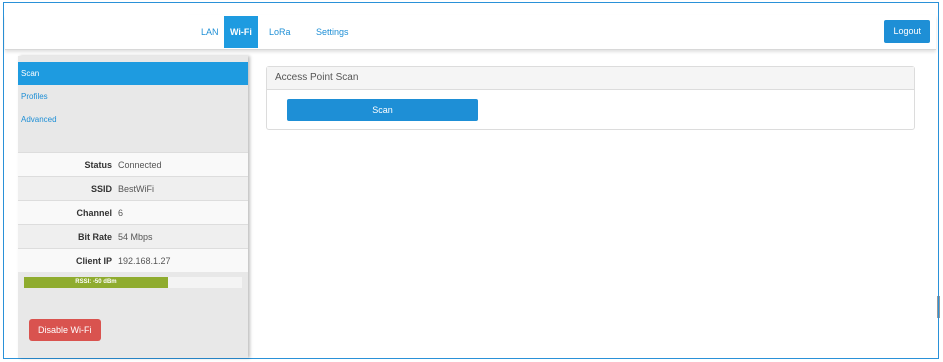 The width and height of the screenshot is (943, 362). What do you see at coordinates (470, 32) in the screenshot?
I see `top-nav: LAN Wi-Fi LoRa Settings Logout` at bounding box center [470, 32].